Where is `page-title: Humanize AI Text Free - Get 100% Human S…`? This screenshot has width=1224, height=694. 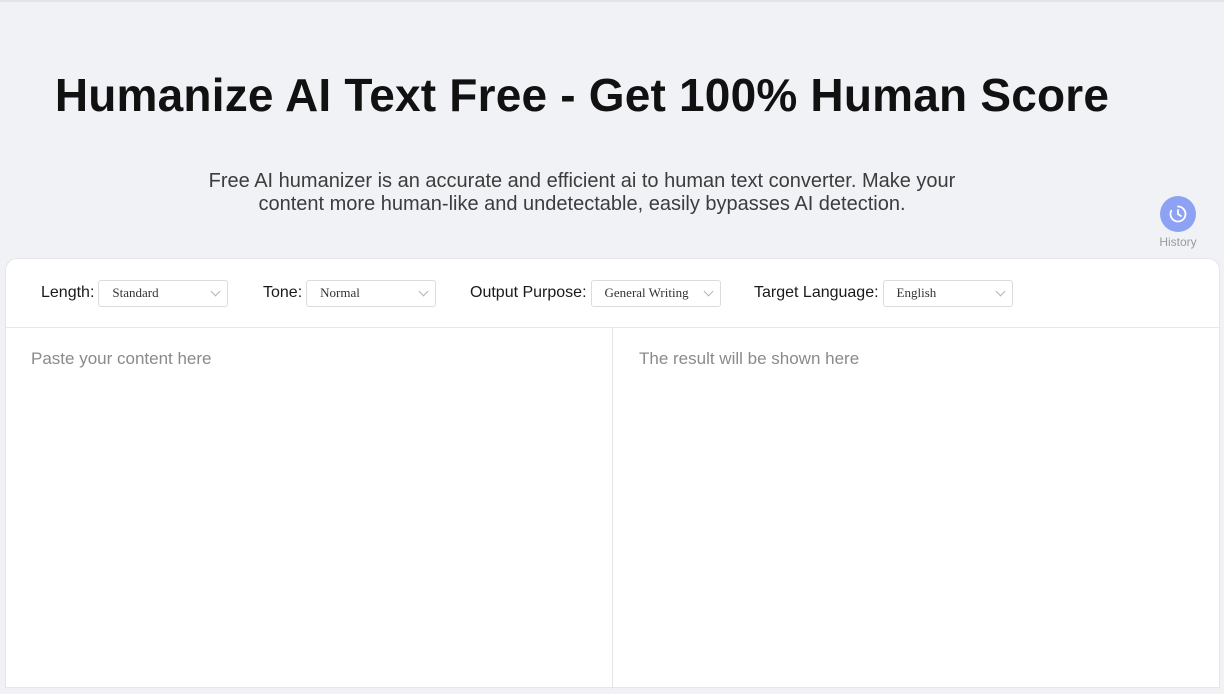 page-title: Humanize AI Text Free - Get 100% Human S… is located at coordinates (582, 95).